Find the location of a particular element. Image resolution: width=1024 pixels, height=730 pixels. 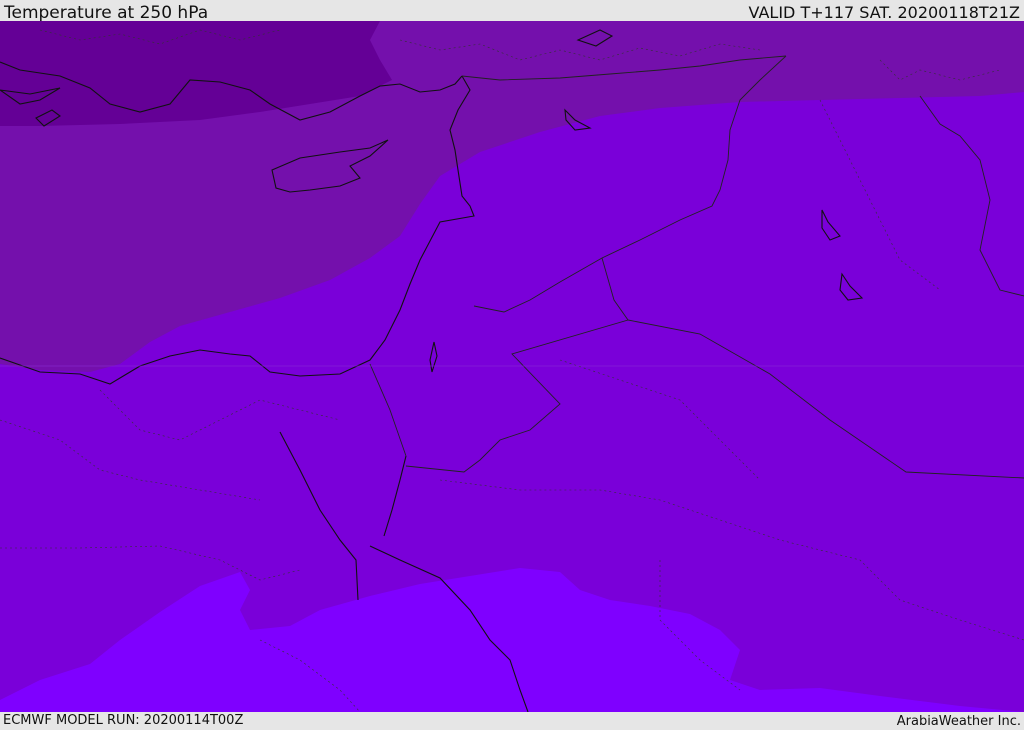

model-run-label: ECMWF MODEL RUN: 20200114T00Z is located at coordinates (123, 720).